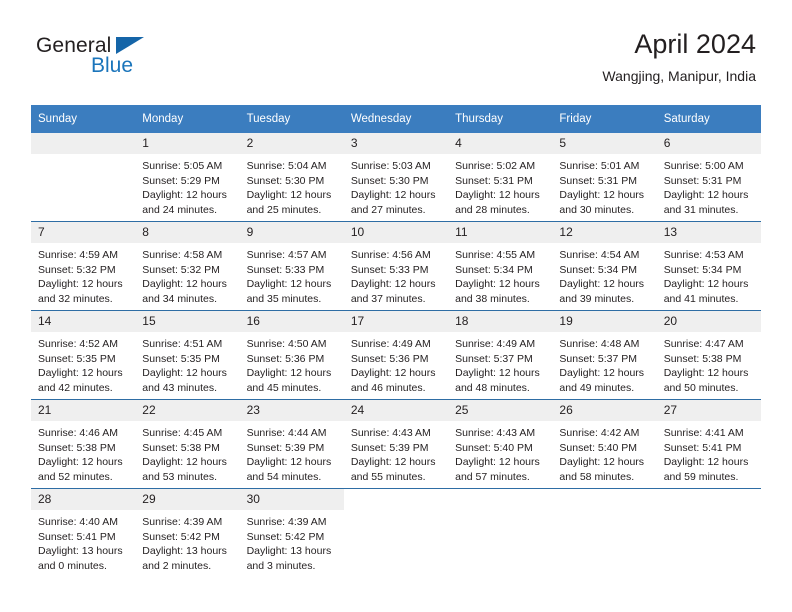  Describe the element at coordinates (291, 232) in the screenshot. I see `day-number: 9` at that location.